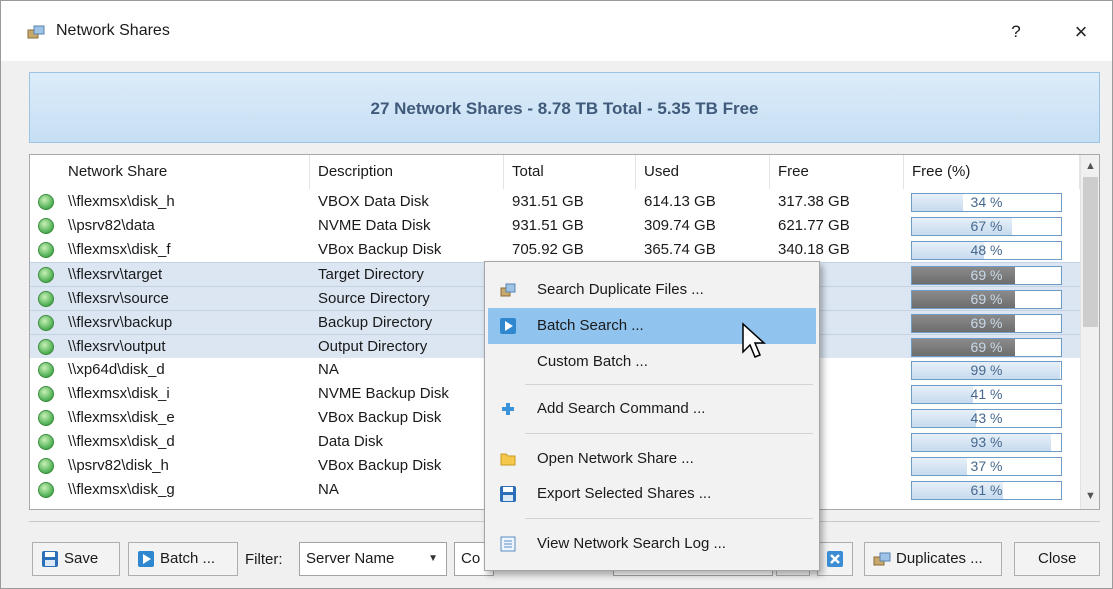 The height and width of the screenshot is (589, 1113). What do you see at coordinates (570, 172) in the screenshot?
I see `column-header-total: Total` at bounding box center [570, 172].